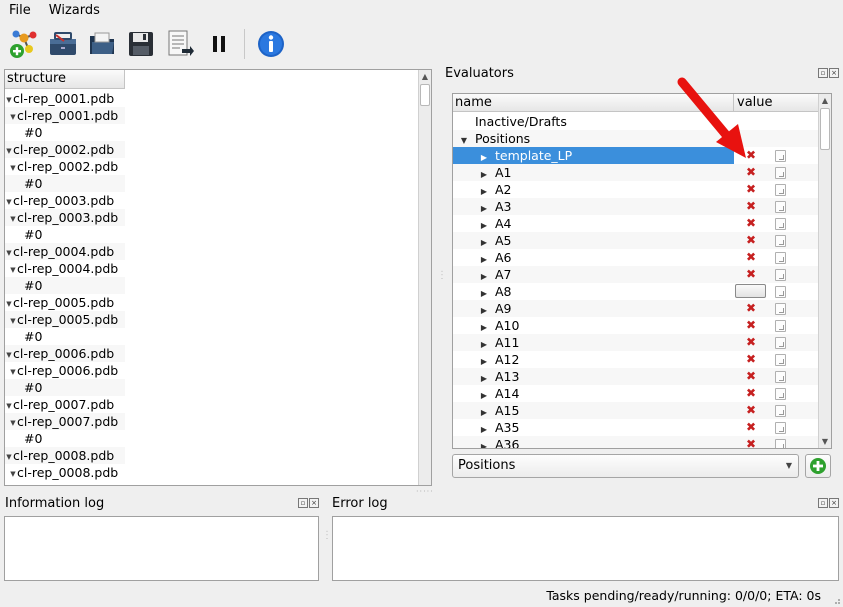 The image size is (843, 607). I want to click on evaluator-name-cell: ▶ A5, so click(593, 240).